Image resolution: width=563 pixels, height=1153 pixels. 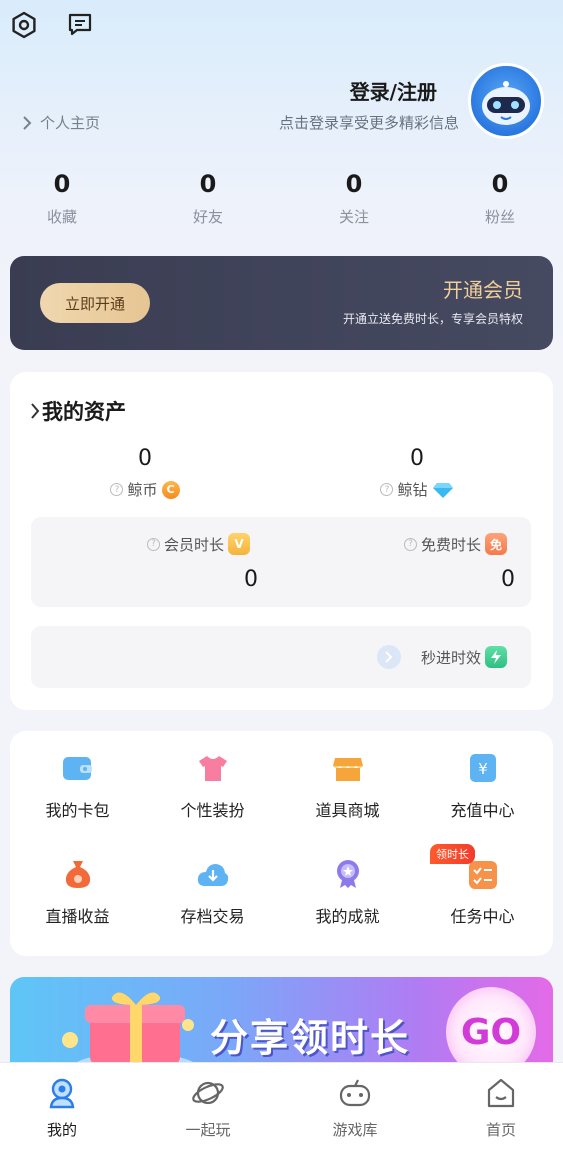 What do you see at coordinates (496, 657) in the screenshot?
I see `lightning-icon` at bounding box center [496, 657].